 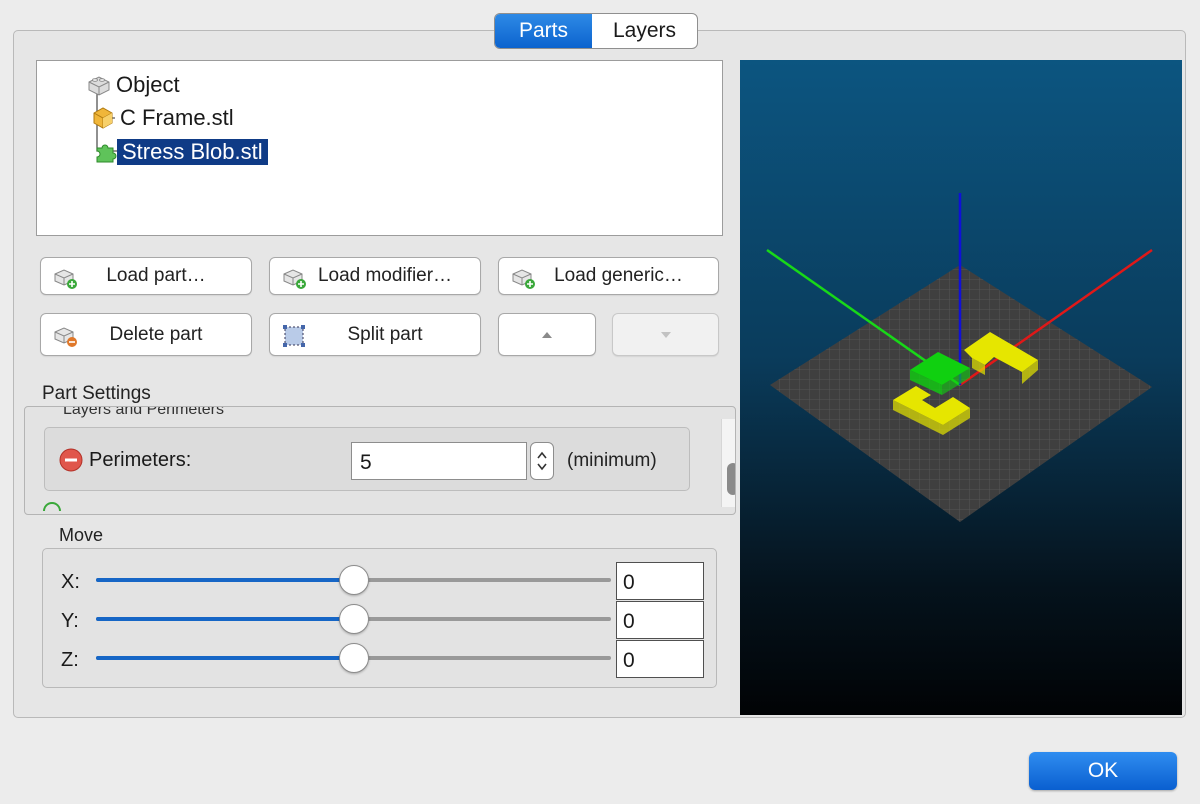 I want to click on x-slider-knob, so click(x=353, y=580).